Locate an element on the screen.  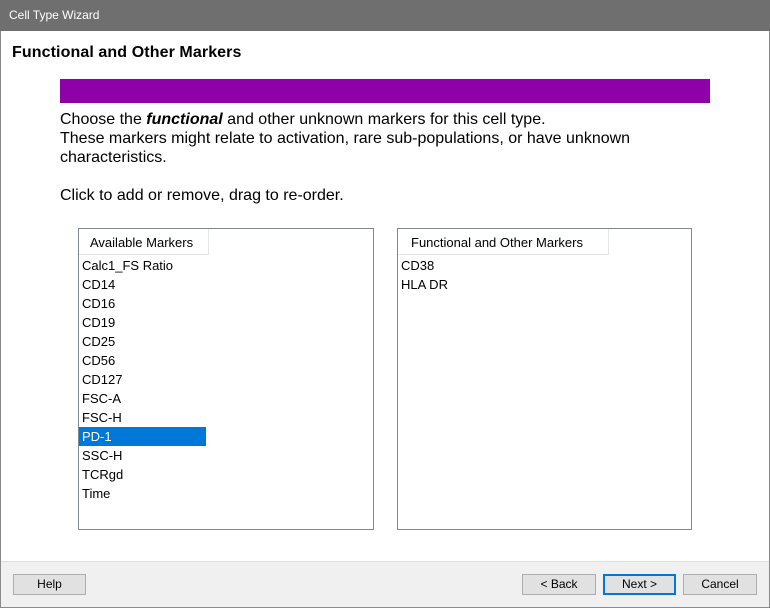
marker-list-item: FSC-A is located at coordinates (142, 398).